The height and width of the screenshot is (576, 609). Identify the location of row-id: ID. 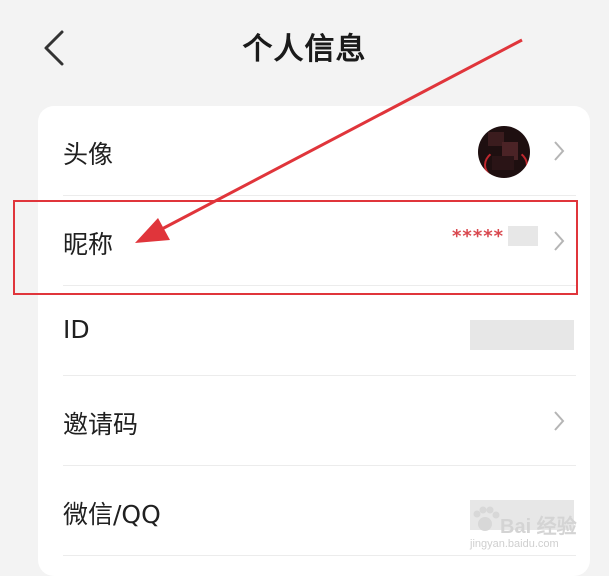
(314, 331).